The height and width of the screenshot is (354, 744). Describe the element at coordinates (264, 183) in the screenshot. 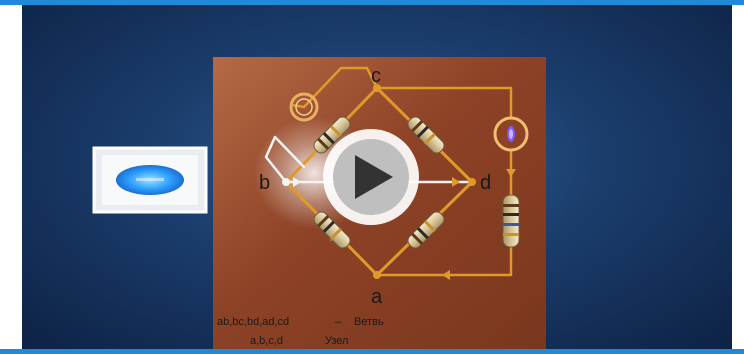

I see `node-b-label: b` at that location.